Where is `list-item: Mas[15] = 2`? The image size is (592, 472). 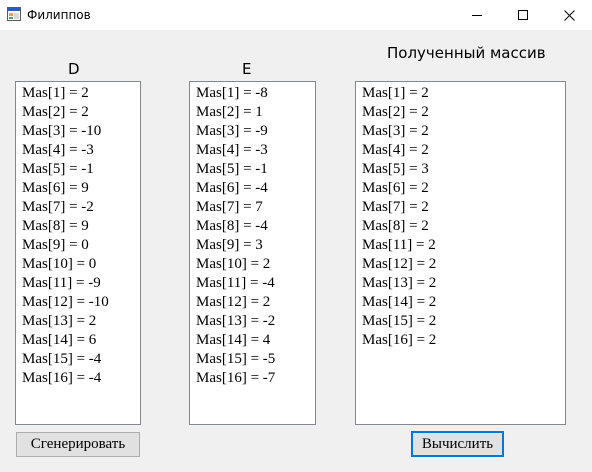
list-item: Mas[15] = 2 is located at coordinates (463, 321).